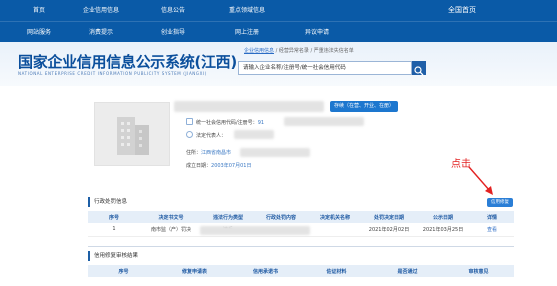  What do you see at coordinates (389, 217) in the screenshot?
I see `col-header: 处罚决定日期` at bounding box center [389, 217].